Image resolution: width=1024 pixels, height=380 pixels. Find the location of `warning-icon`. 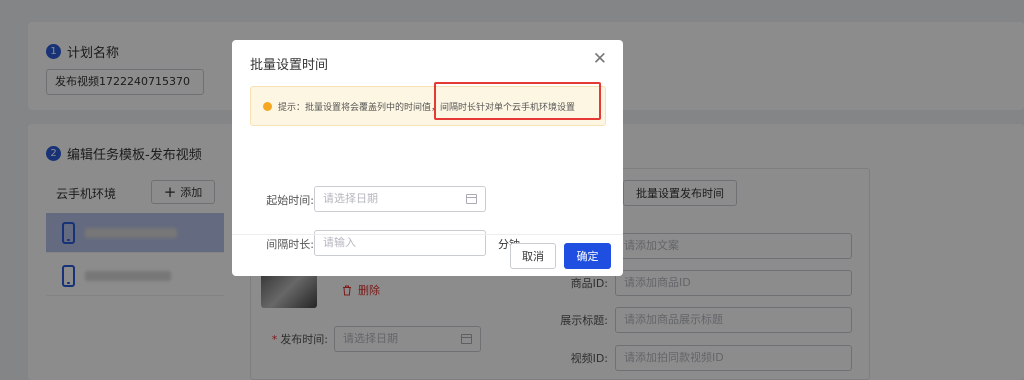

warning-icon is located at coordinates (267, 106).